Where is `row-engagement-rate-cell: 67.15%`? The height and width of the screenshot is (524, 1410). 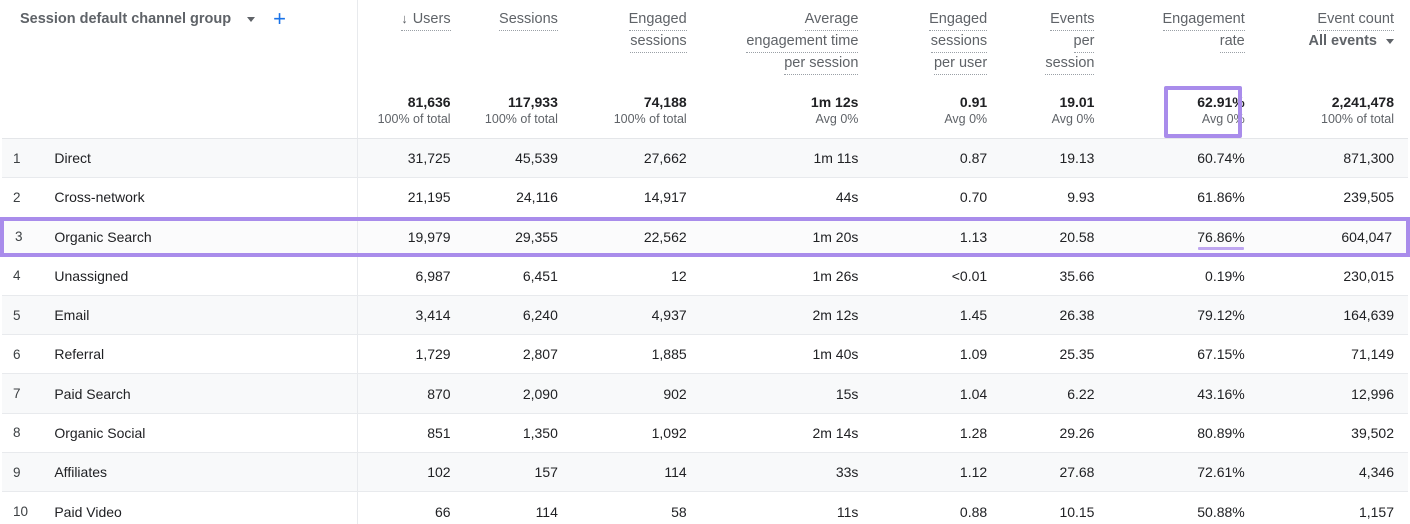
row-engagement-rate-cell: 67.15% is located at coordinates (1183, 354).